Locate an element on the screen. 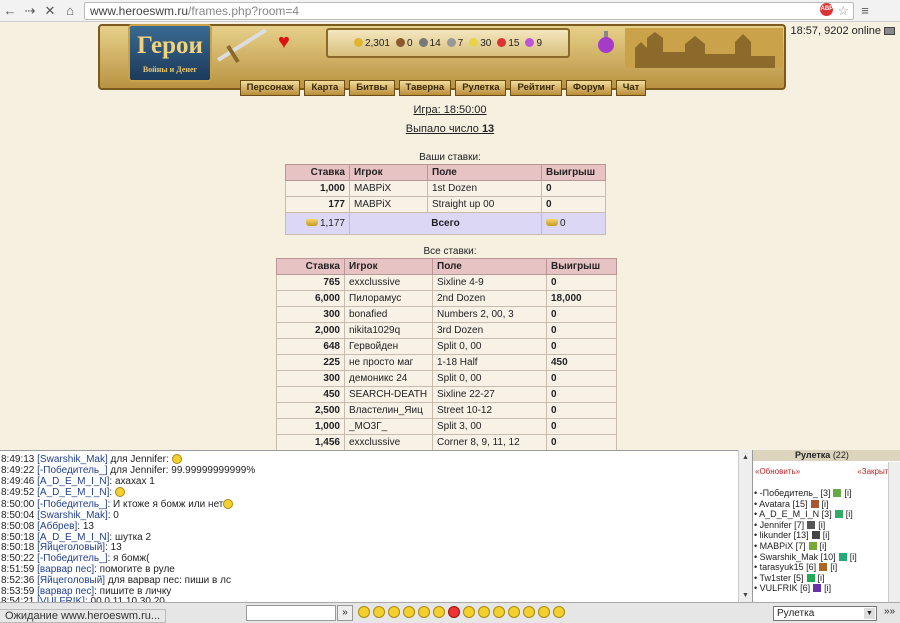 The height and width of the screenshot is (623, 900). online-user: • Avatara [15] [i] is located at coordinates (791, 504).